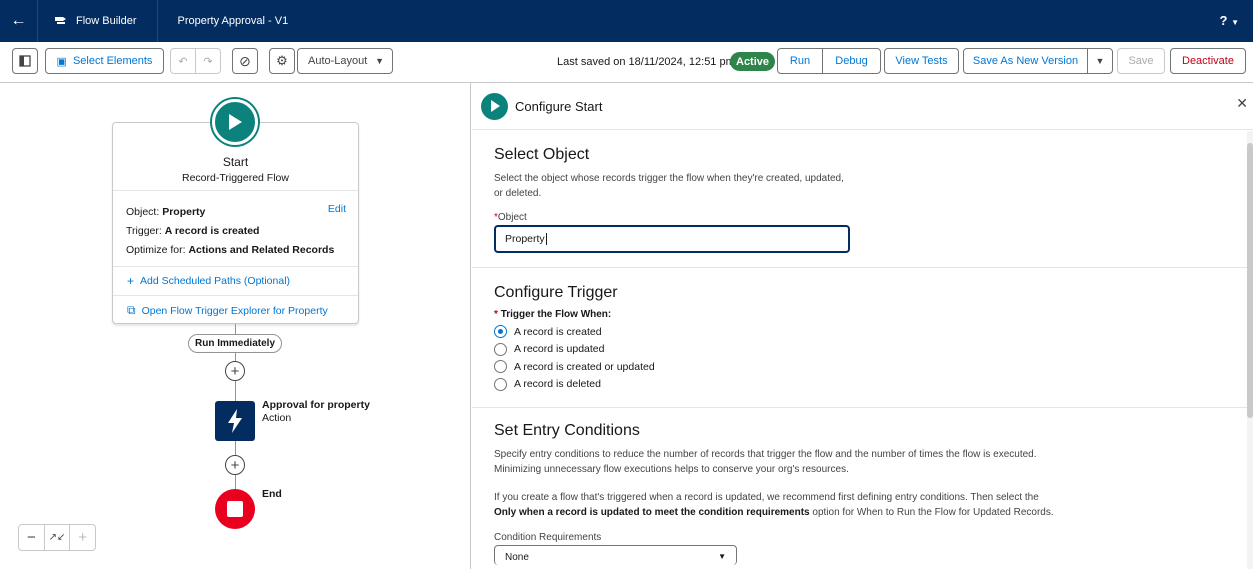 This screenshot has height=569, width=1253. What do you see at coordinates (1208, 61) in the screenshot?
I see `deactivate-button: Deactivate` at bounding box center [1208, 61].